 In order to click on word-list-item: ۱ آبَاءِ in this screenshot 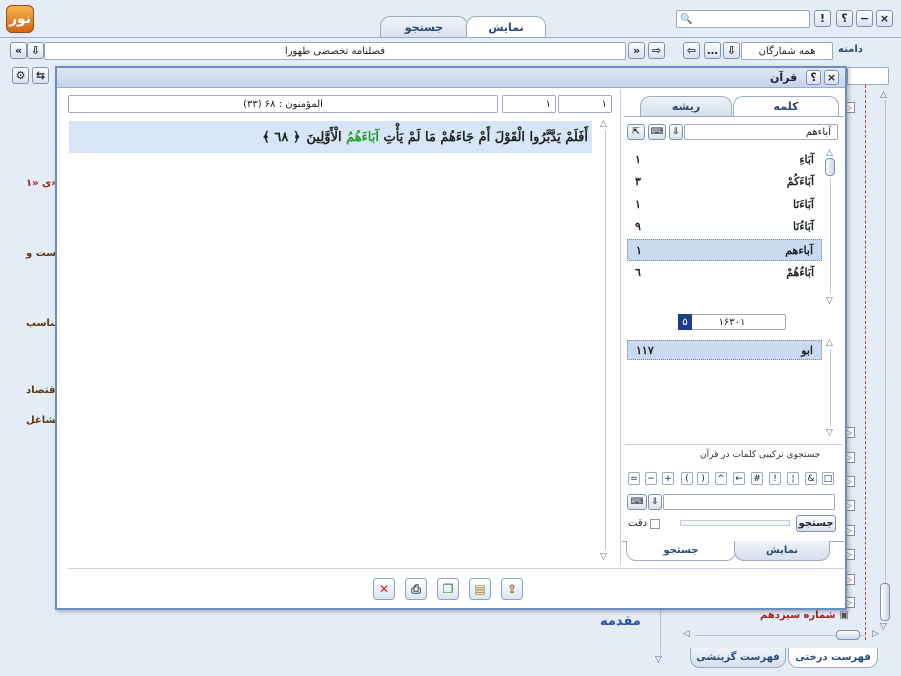, I will do `click(724, 159)`.